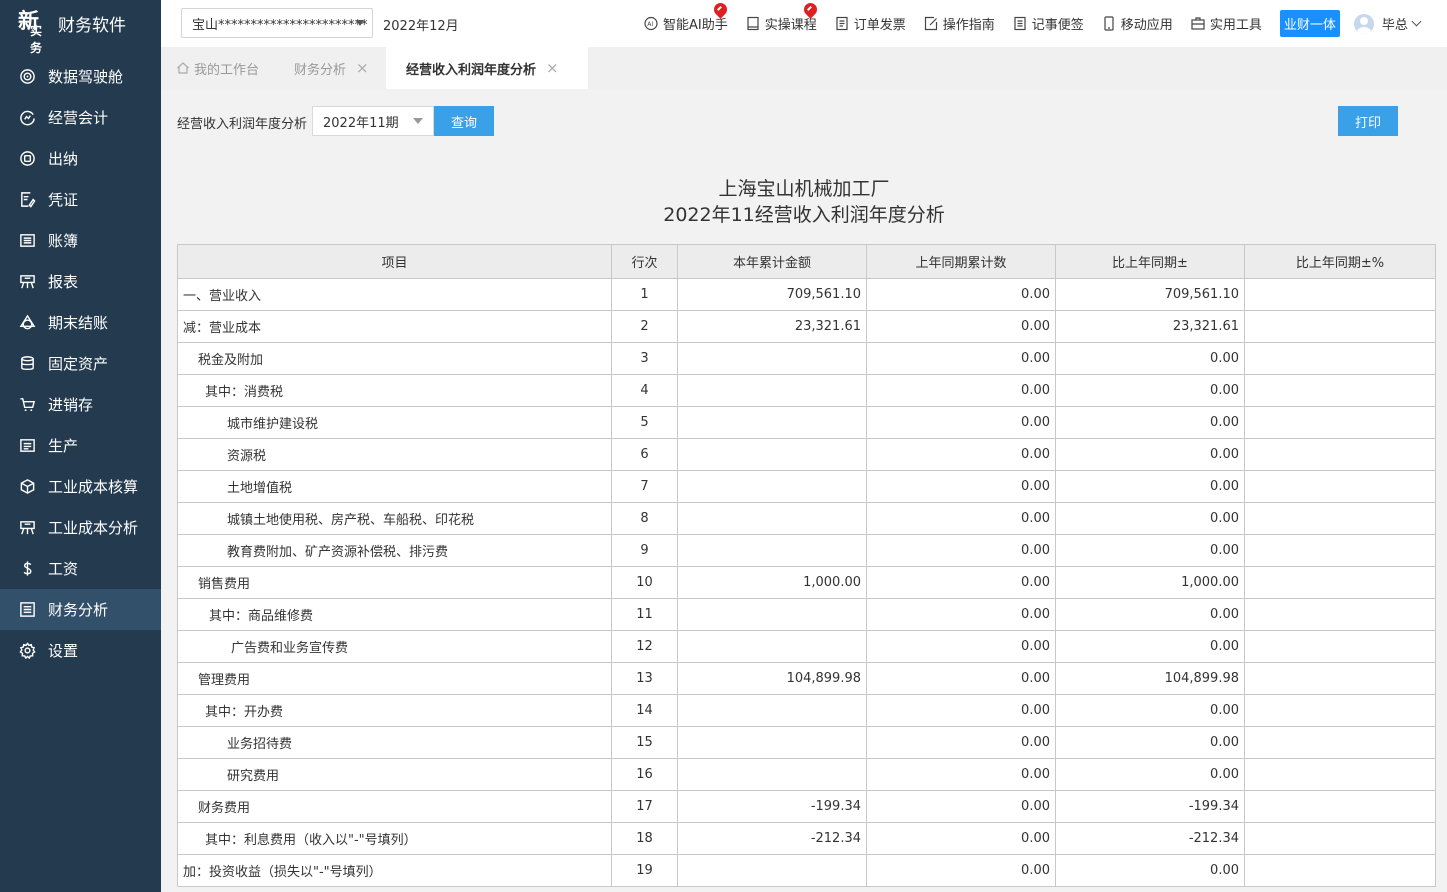 The height and width of the screenshot is (892, 1447). Describe the element at coordinates (63, 241) in the screenshot. I see `sidebar-item-label: 账簿` at that location.